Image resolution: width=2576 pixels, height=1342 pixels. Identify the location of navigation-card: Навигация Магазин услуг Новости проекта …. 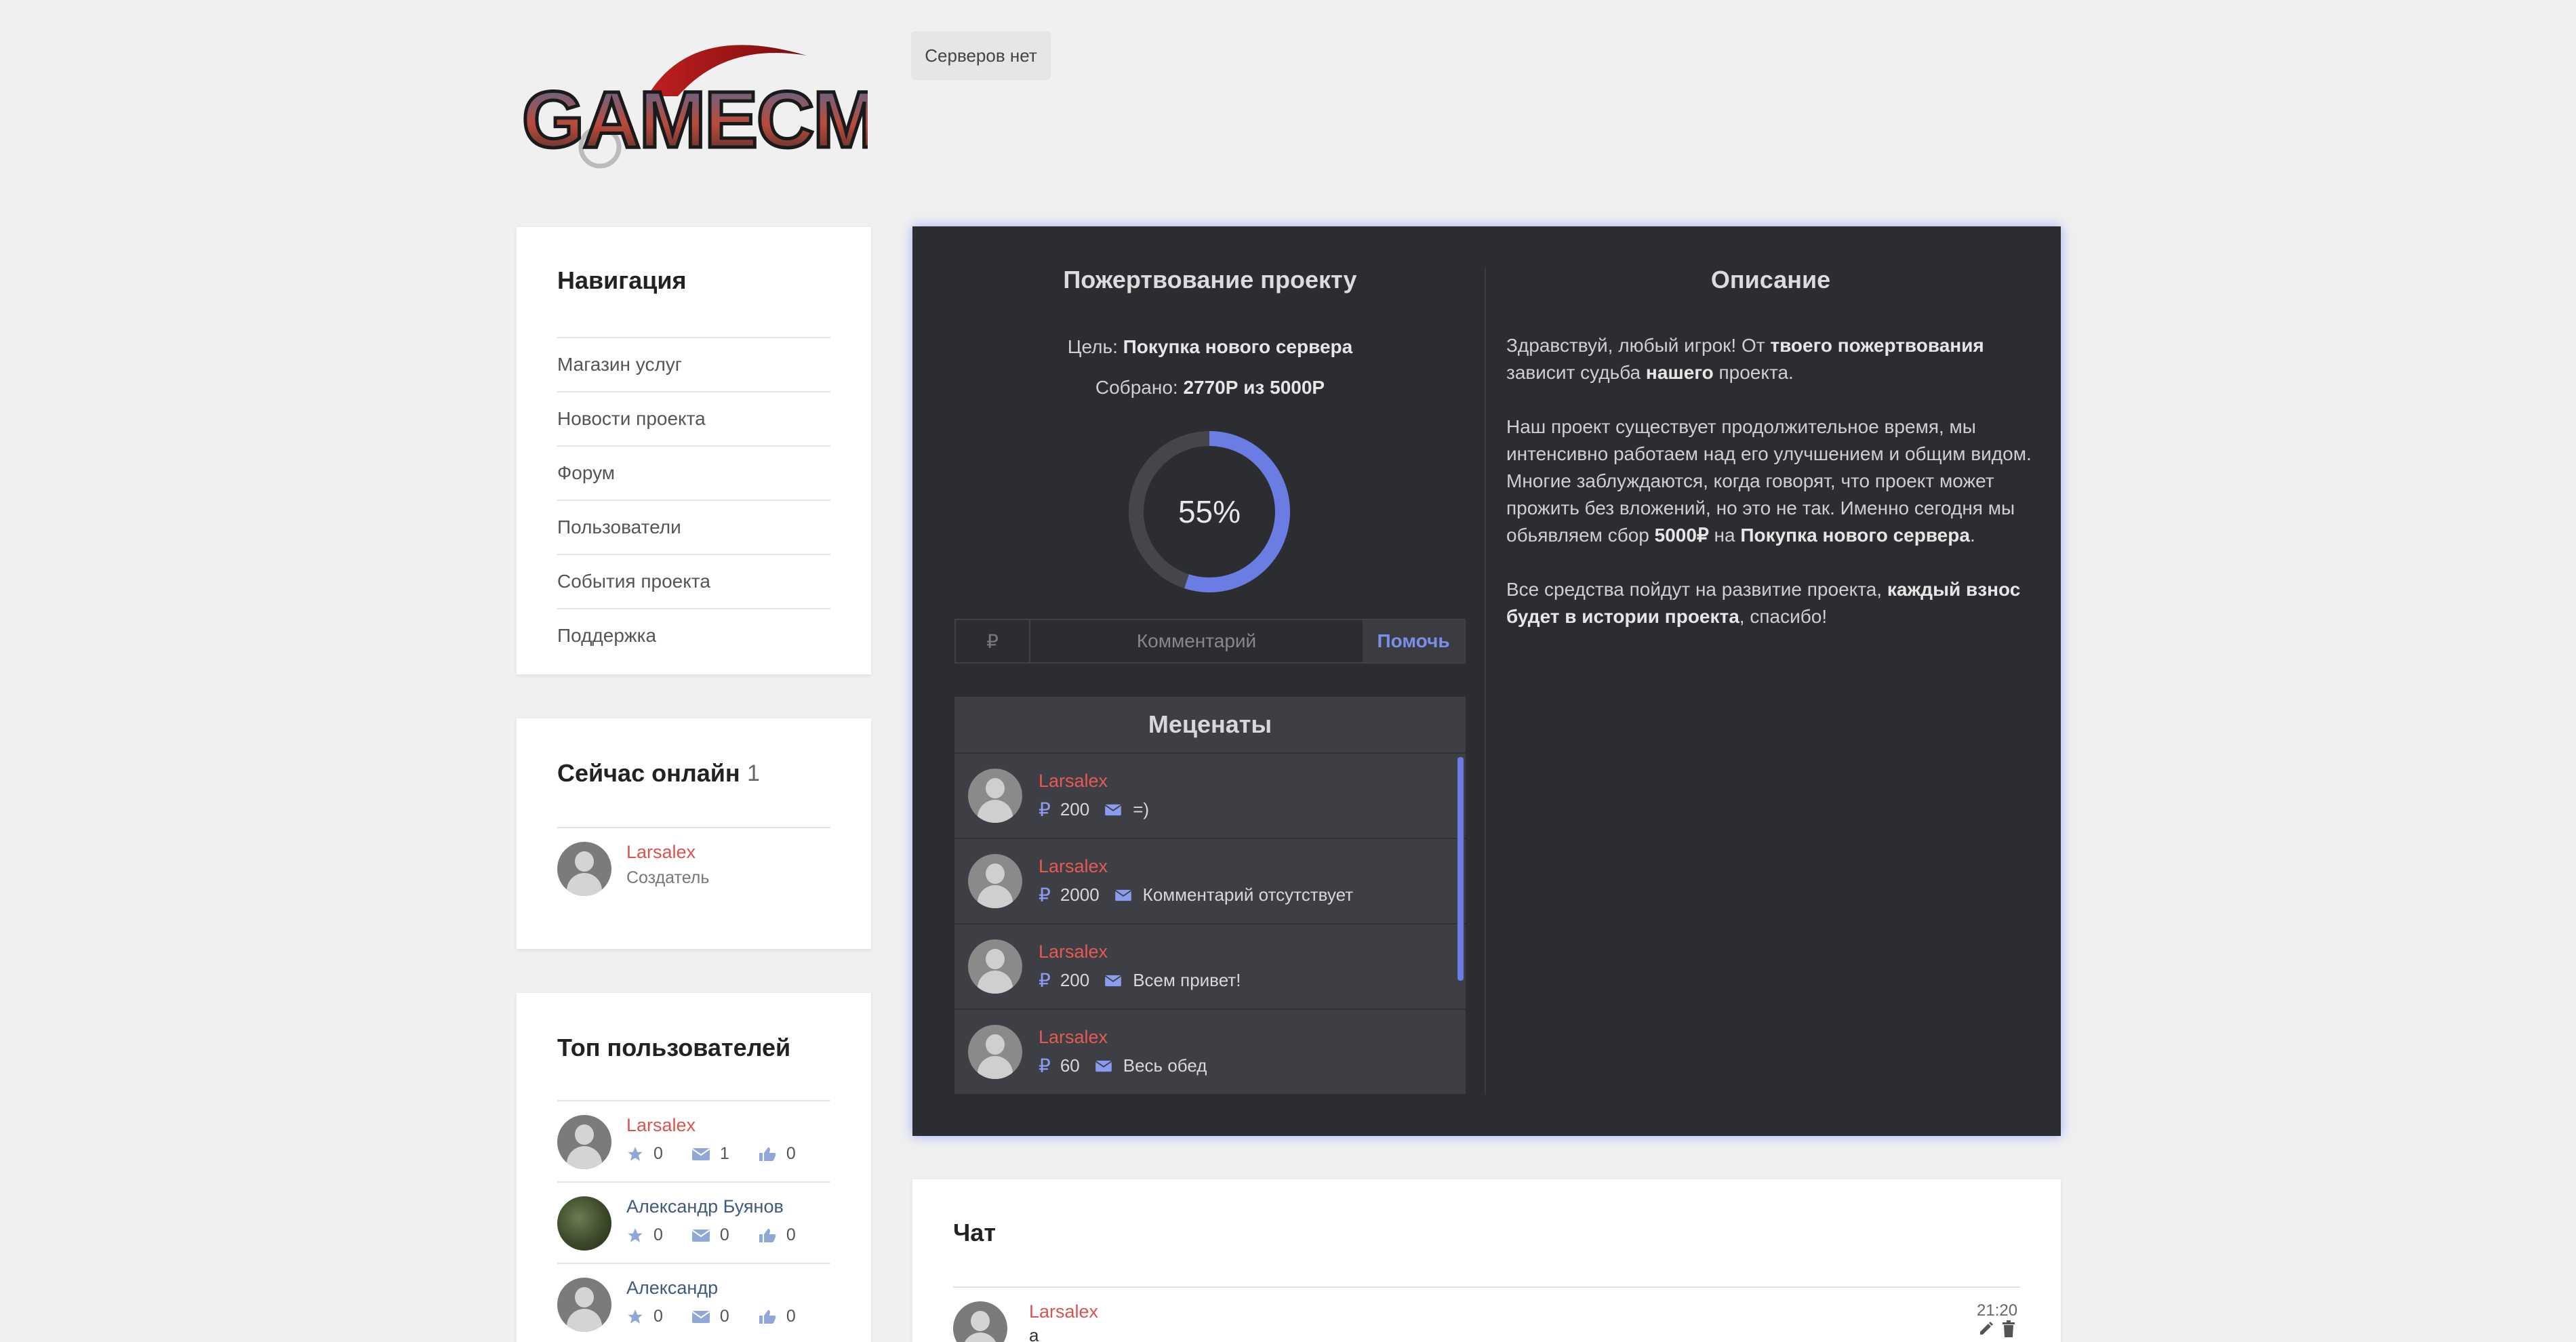
(694, 451).